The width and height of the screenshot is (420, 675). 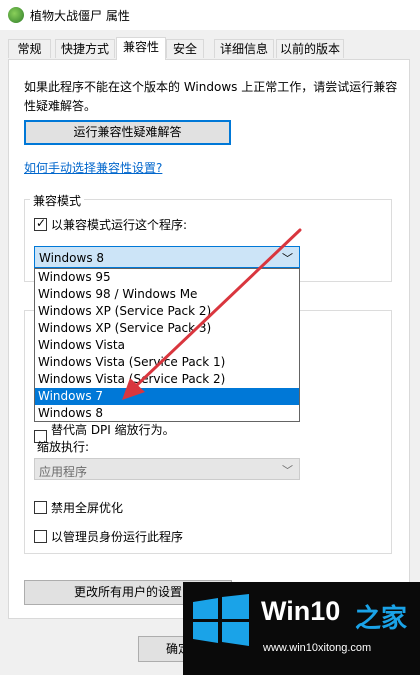 What do you see at coordinates (167, 396) in the screenshot?
I see `os-option-highlighted: Windows 7` at bounding box center [167, 396].